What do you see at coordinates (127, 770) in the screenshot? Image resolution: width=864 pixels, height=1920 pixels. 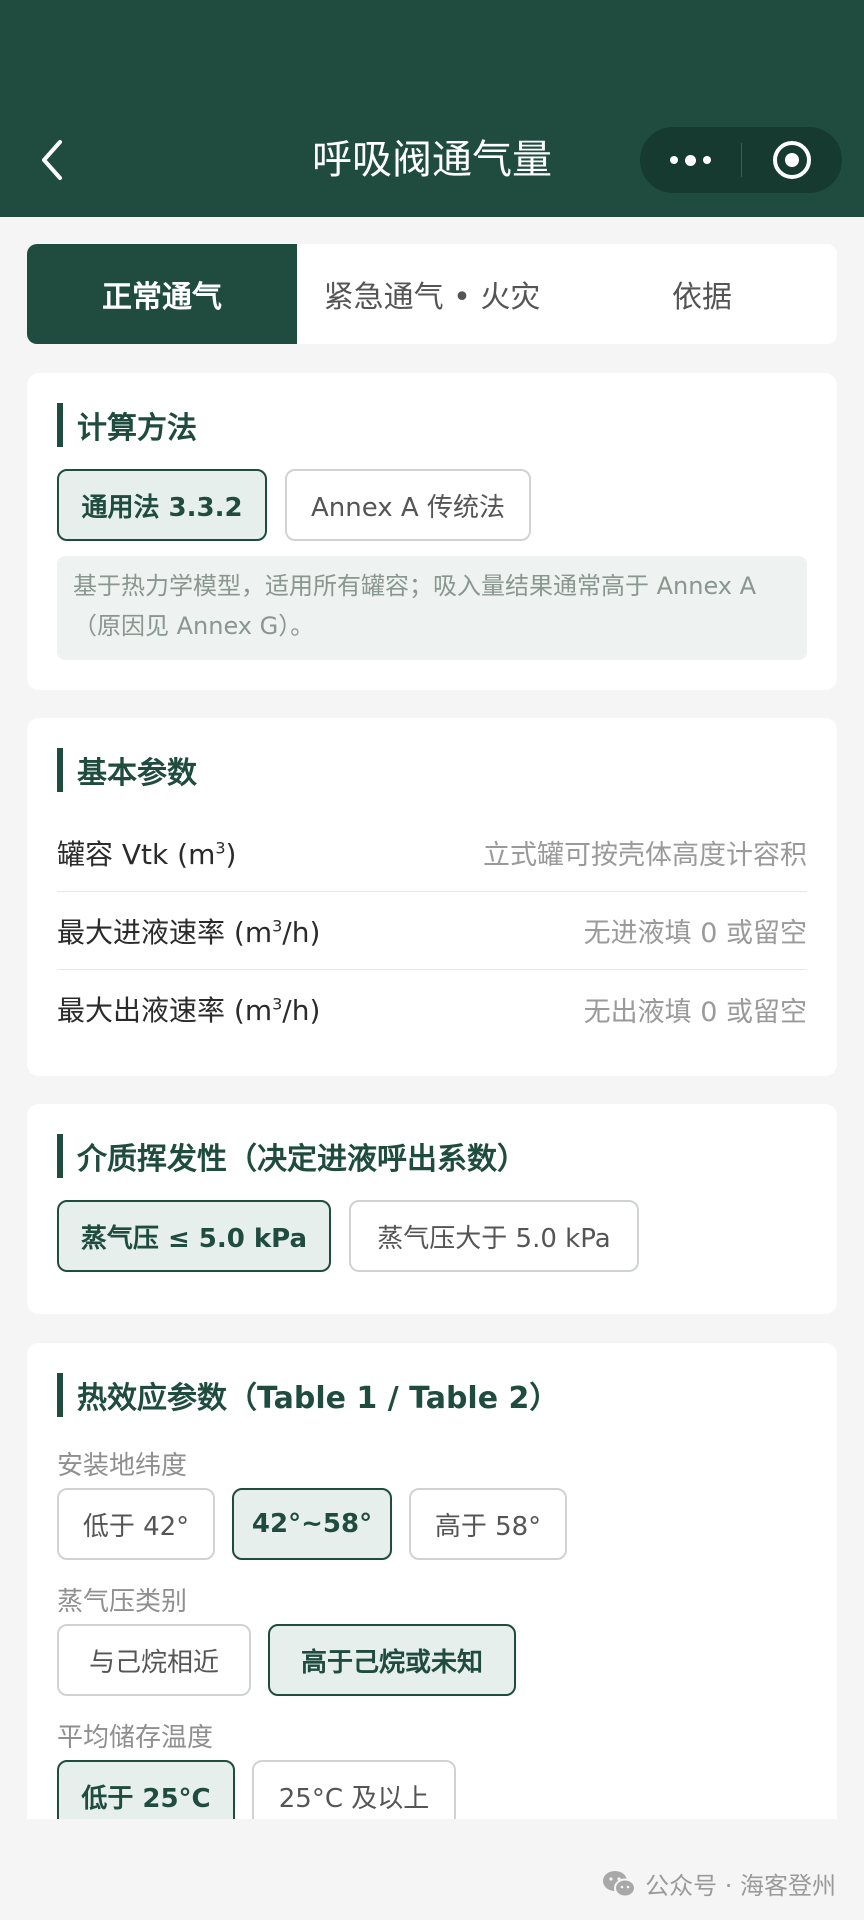 I see `basic-params-title: 基本参数` at bounding box center [127, 770].